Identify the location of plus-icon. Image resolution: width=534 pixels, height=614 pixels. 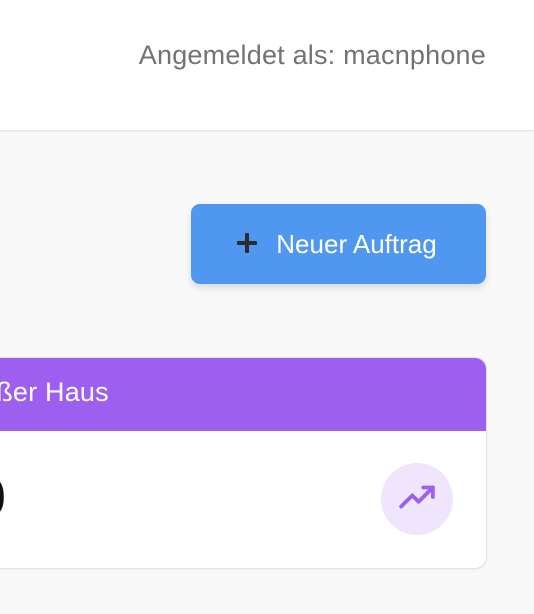
(247, 243).